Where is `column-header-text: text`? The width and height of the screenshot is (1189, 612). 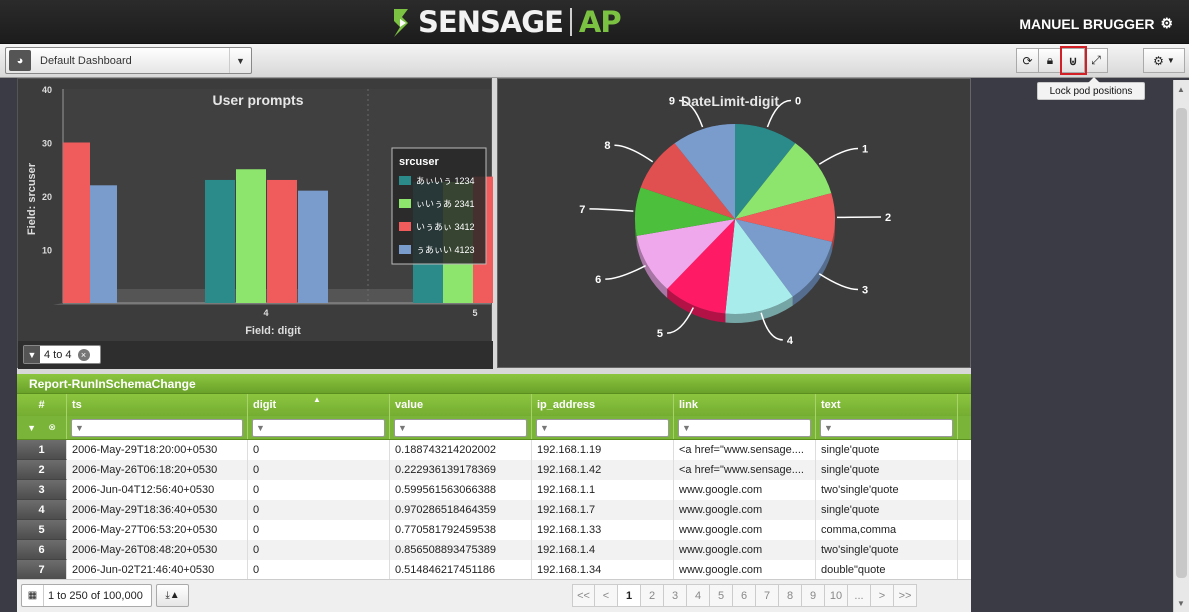
column-header-text: text is located at coordinates (887, 405).